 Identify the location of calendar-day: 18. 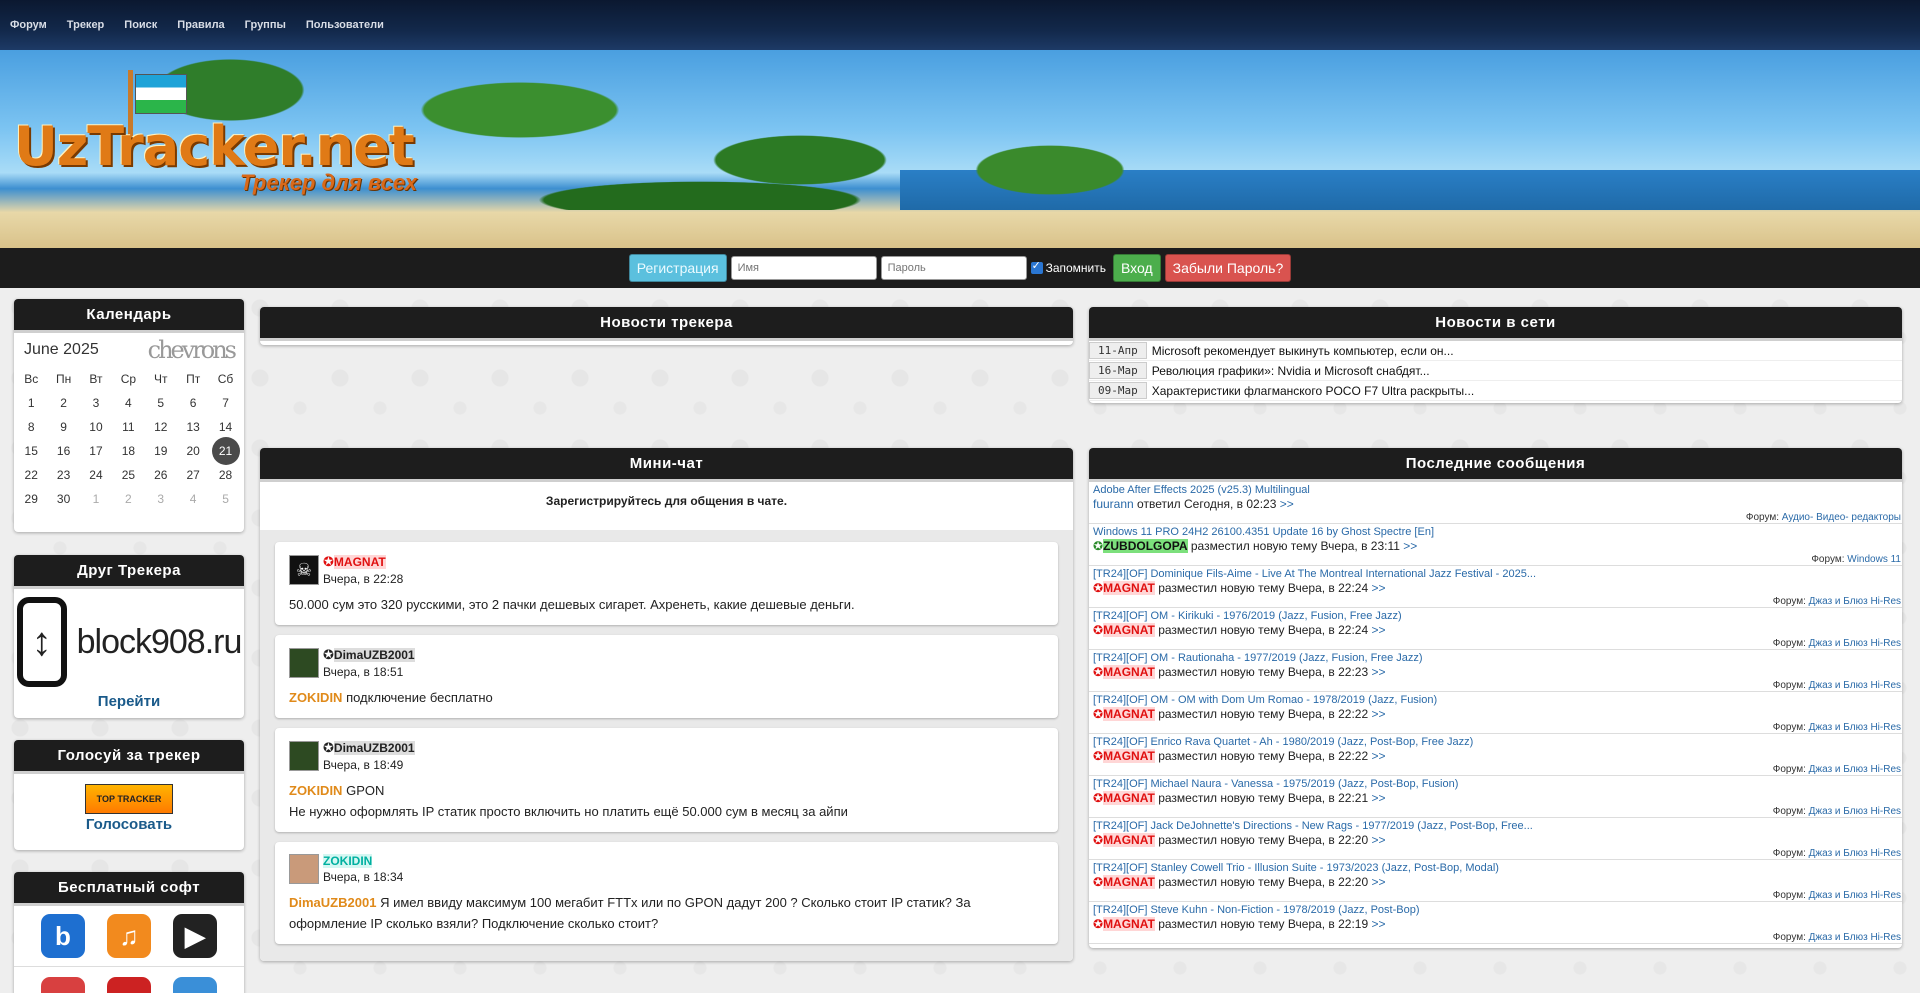
(128, 451).